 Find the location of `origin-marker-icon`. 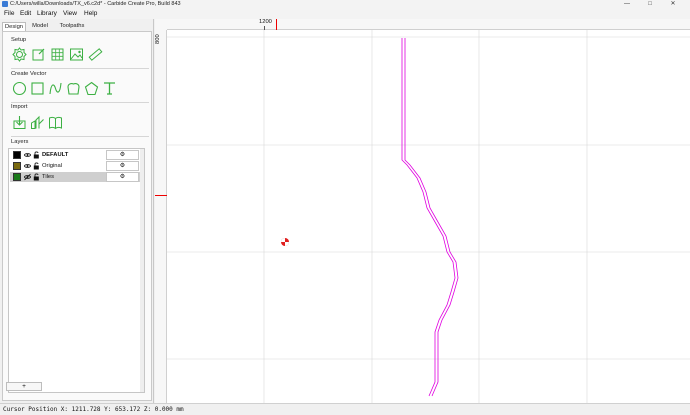

origin-marker-icon is located at coordinates (285, 242).